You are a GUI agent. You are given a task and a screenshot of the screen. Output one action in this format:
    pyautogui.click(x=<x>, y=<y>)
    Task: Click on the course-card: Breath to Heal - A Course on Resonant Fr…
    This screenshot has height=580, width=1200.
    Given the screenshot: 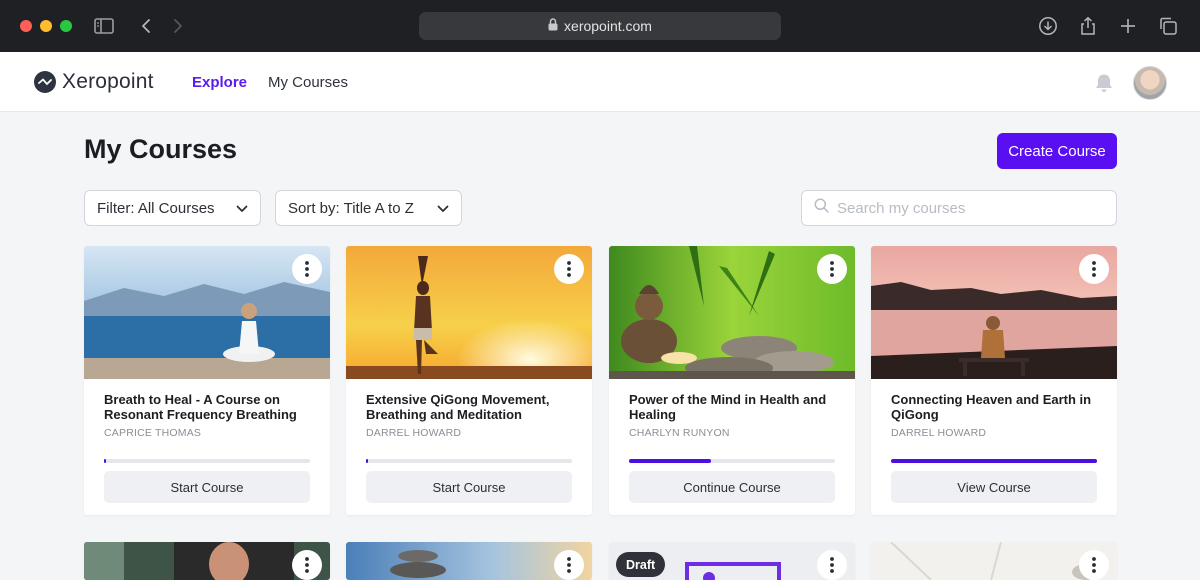 What is the action you would take?
    pyautogui.click(x=207, y=380)
    